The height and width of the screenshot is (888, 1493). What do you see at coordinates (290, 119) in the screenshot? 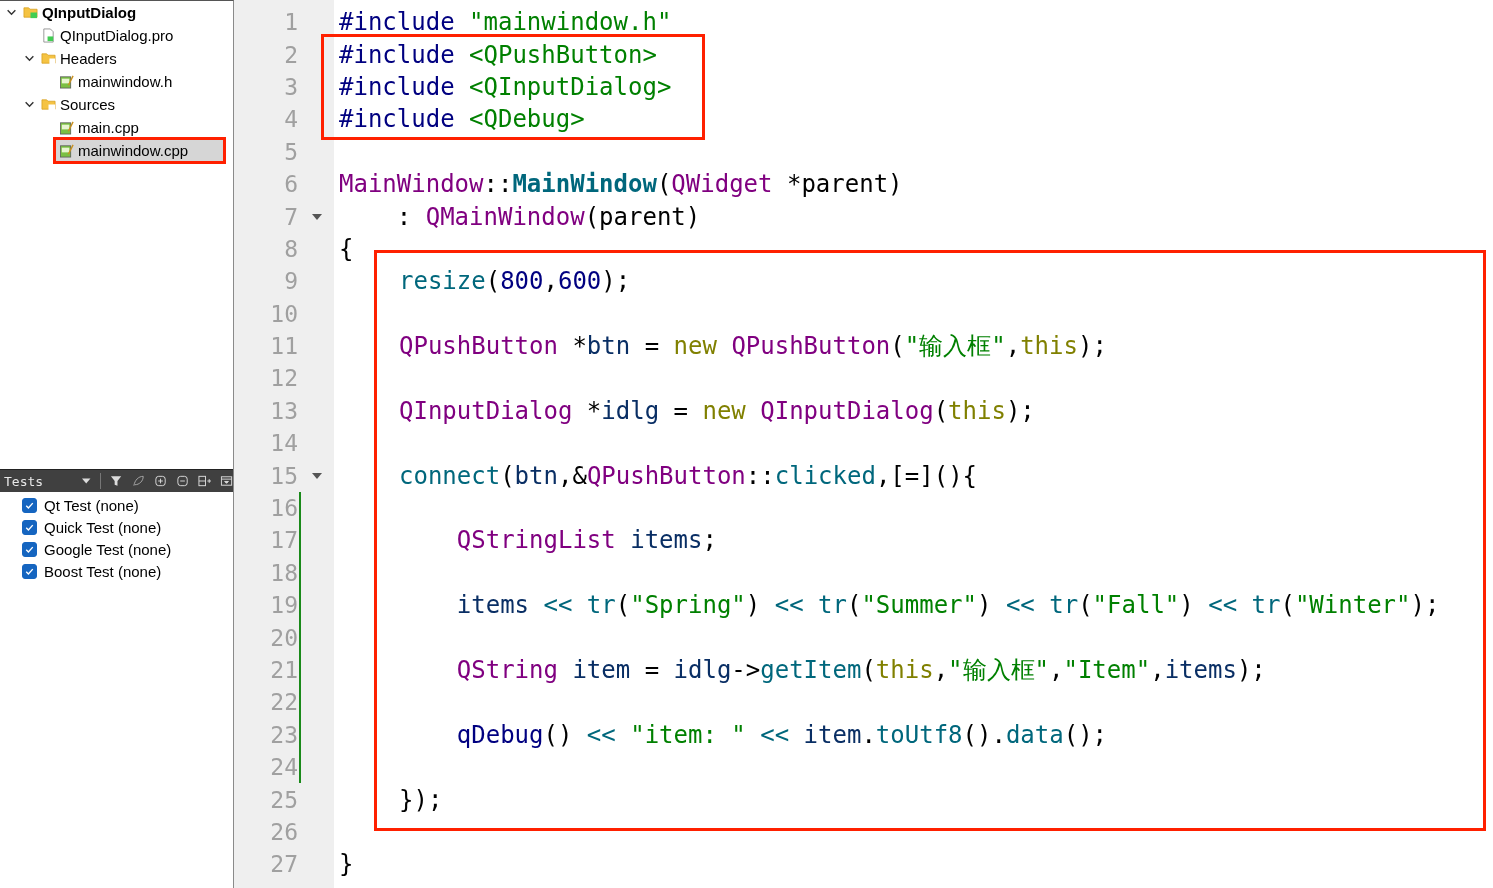
I see `line-number: 4` at bounding box center [290, 119].